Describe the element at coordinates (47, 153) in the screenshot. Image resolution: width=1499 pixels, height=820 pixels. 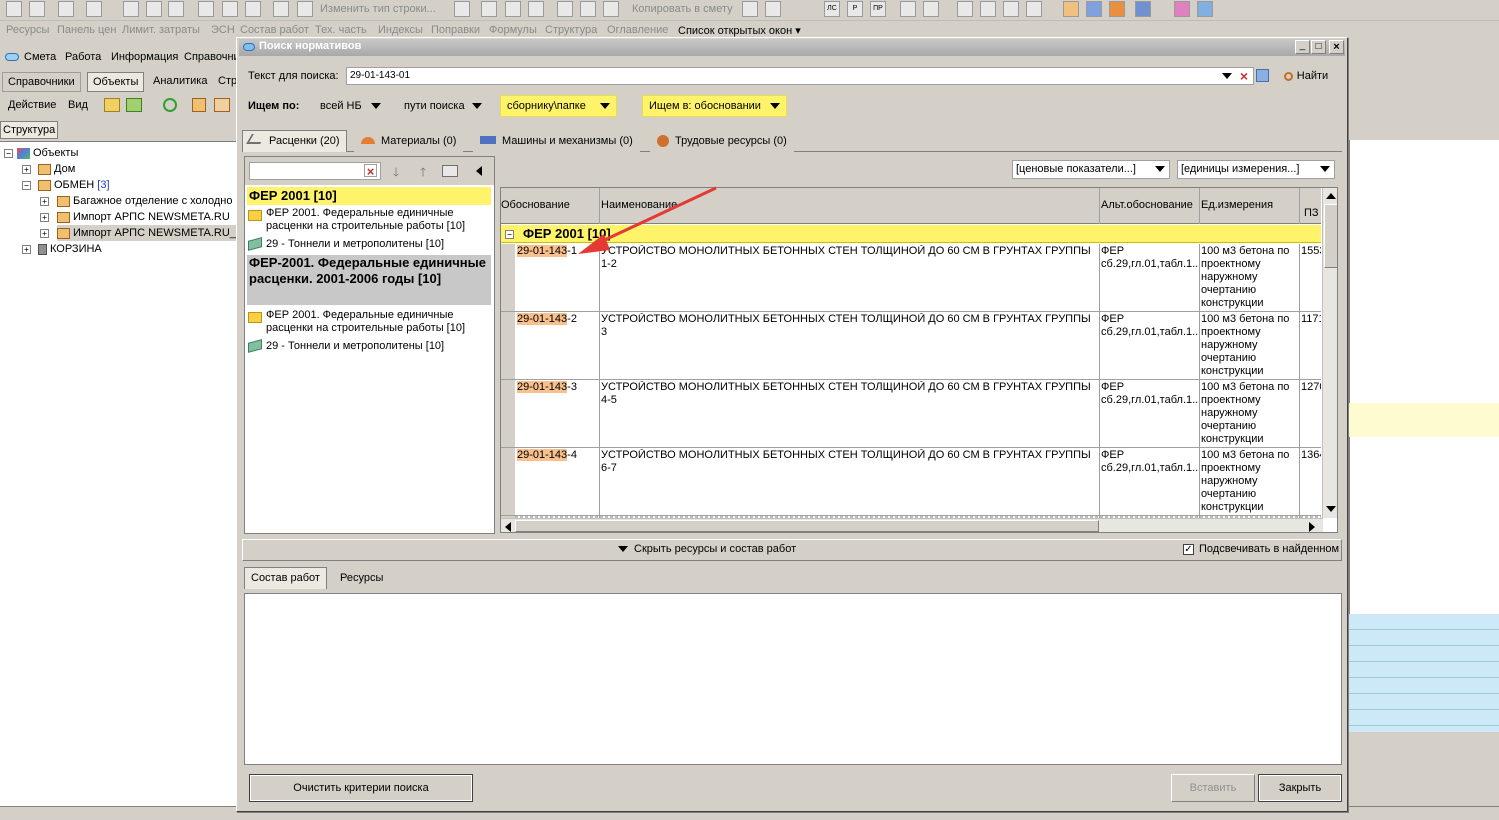
I see `tree-item-objects: Объекты` at that location.